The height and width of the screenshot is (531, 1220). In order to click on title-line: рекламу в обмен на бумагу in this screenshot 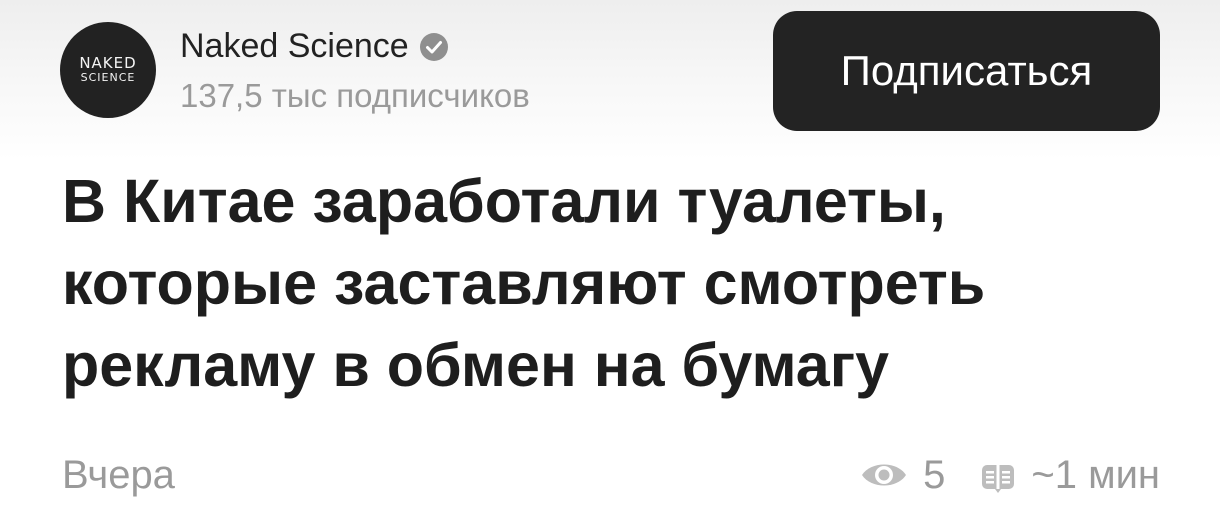, I will do `click(476, 365)`.